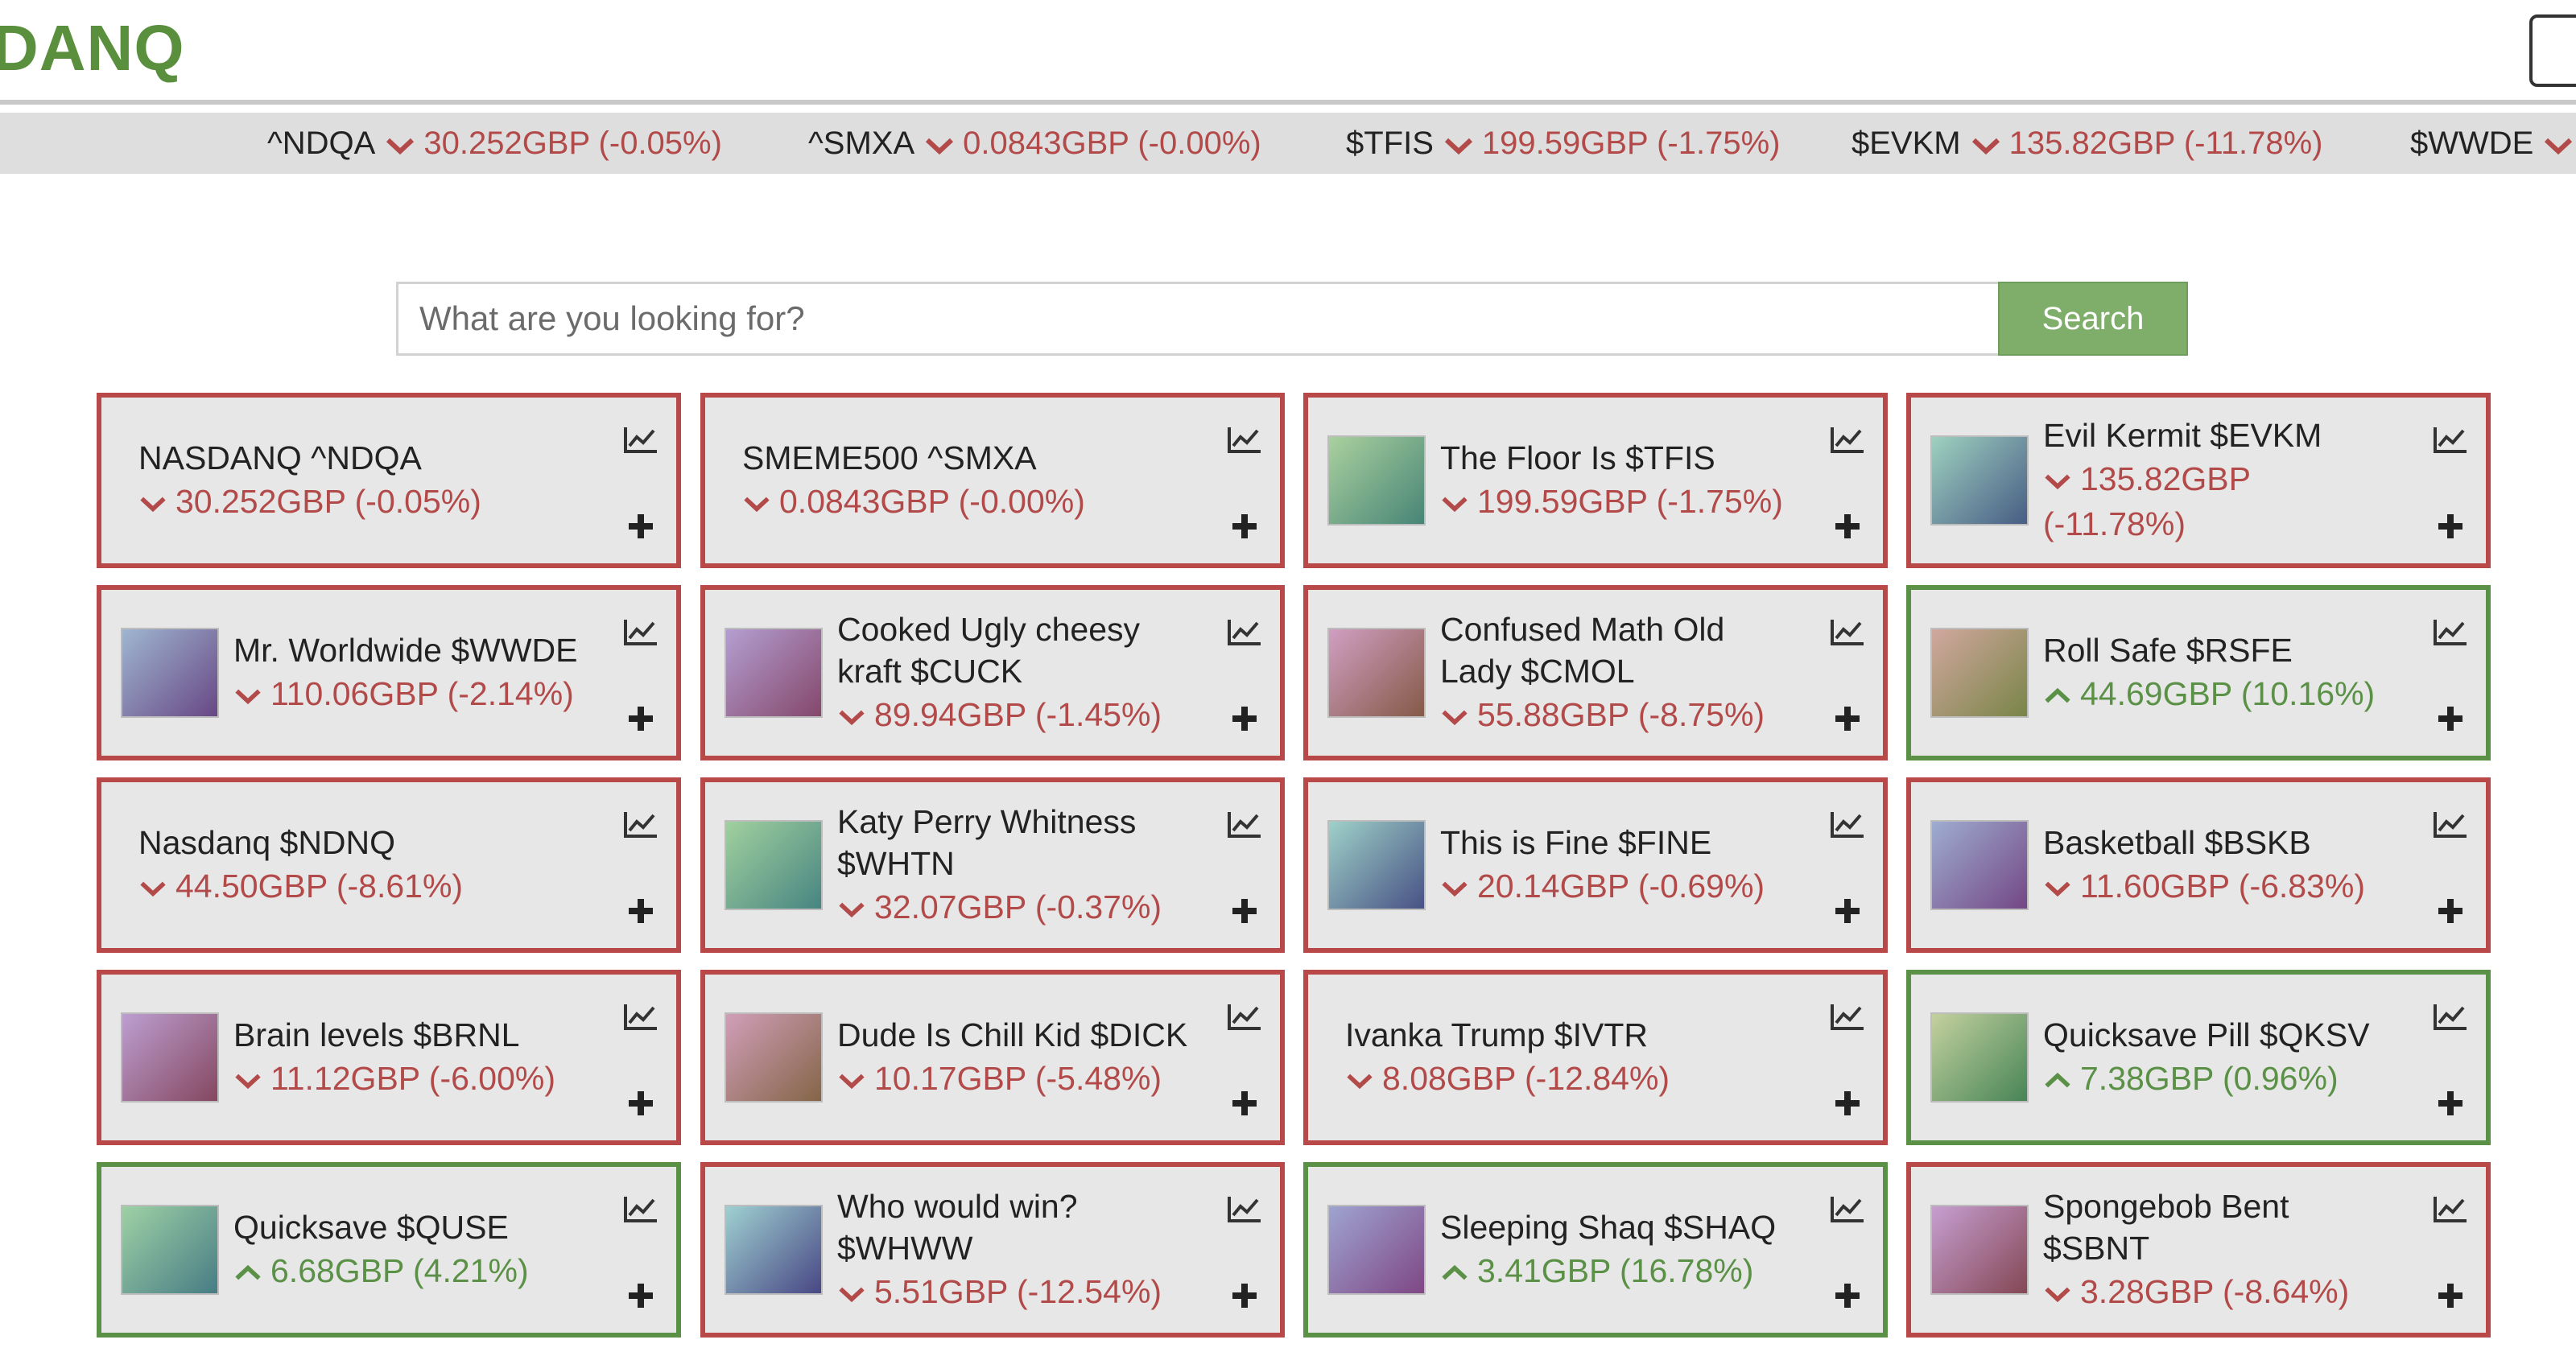 This screenshot has height=1352, width=2576. I want to click on stock-name: Spongebob Bent $SBNT, so click(2220, 1227).